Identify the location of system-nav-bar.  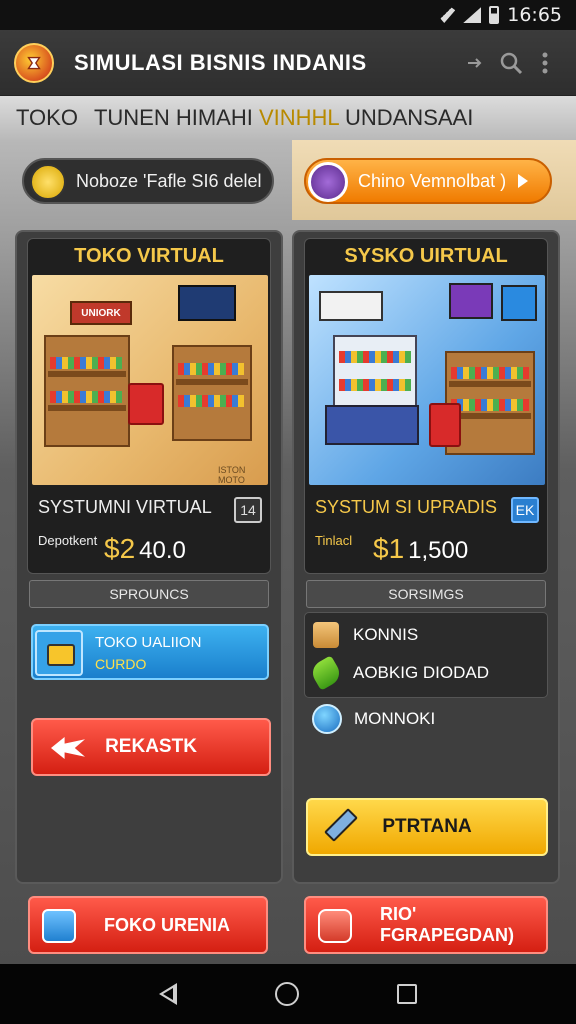
(288, 994).